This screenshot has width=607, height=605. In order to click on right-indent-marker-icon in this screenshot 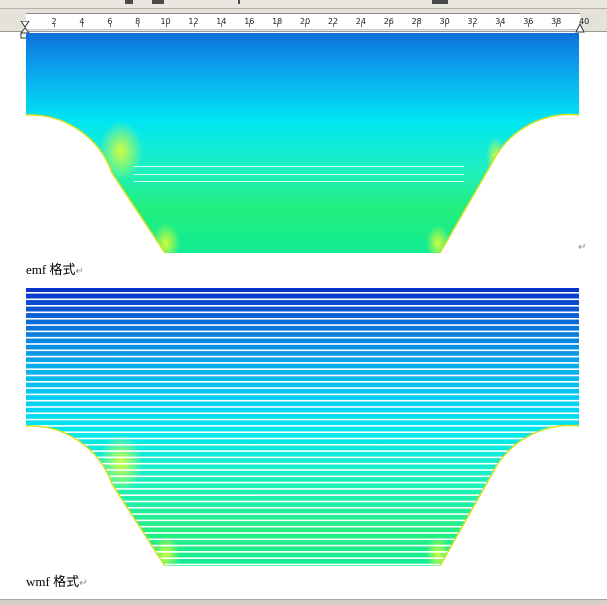, I will do `click(580, 28)`.